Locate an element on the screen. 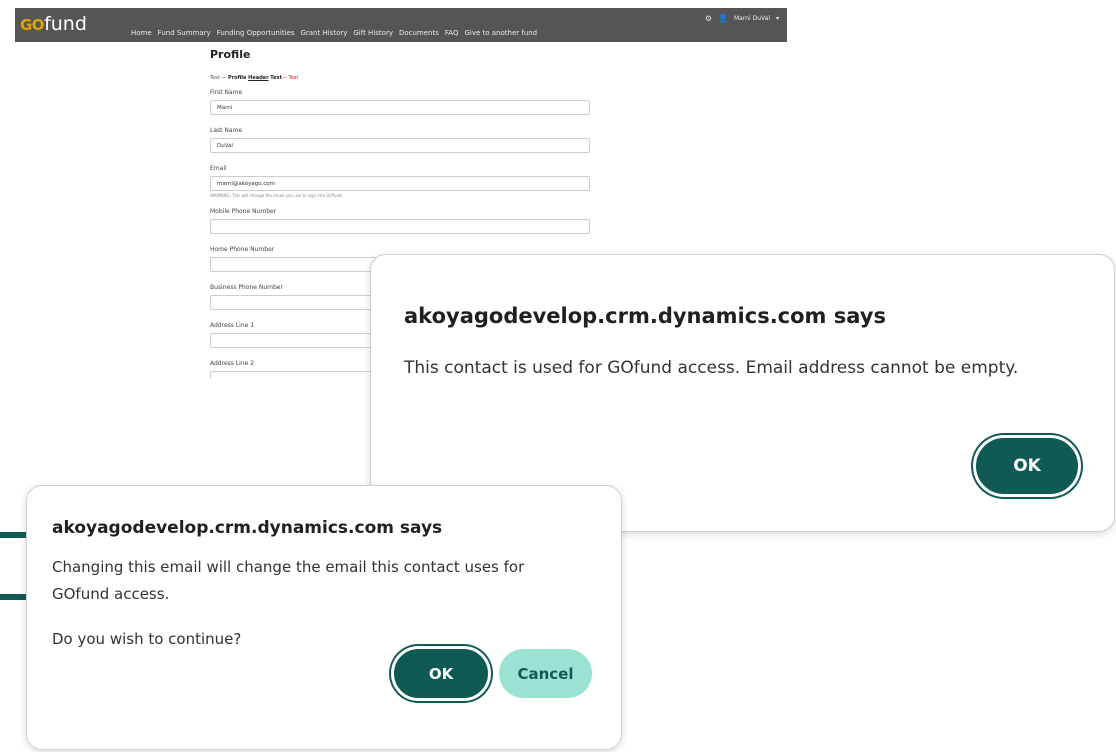  nav-fund-summary: Fund Summary is located at coordinates (184, 33).